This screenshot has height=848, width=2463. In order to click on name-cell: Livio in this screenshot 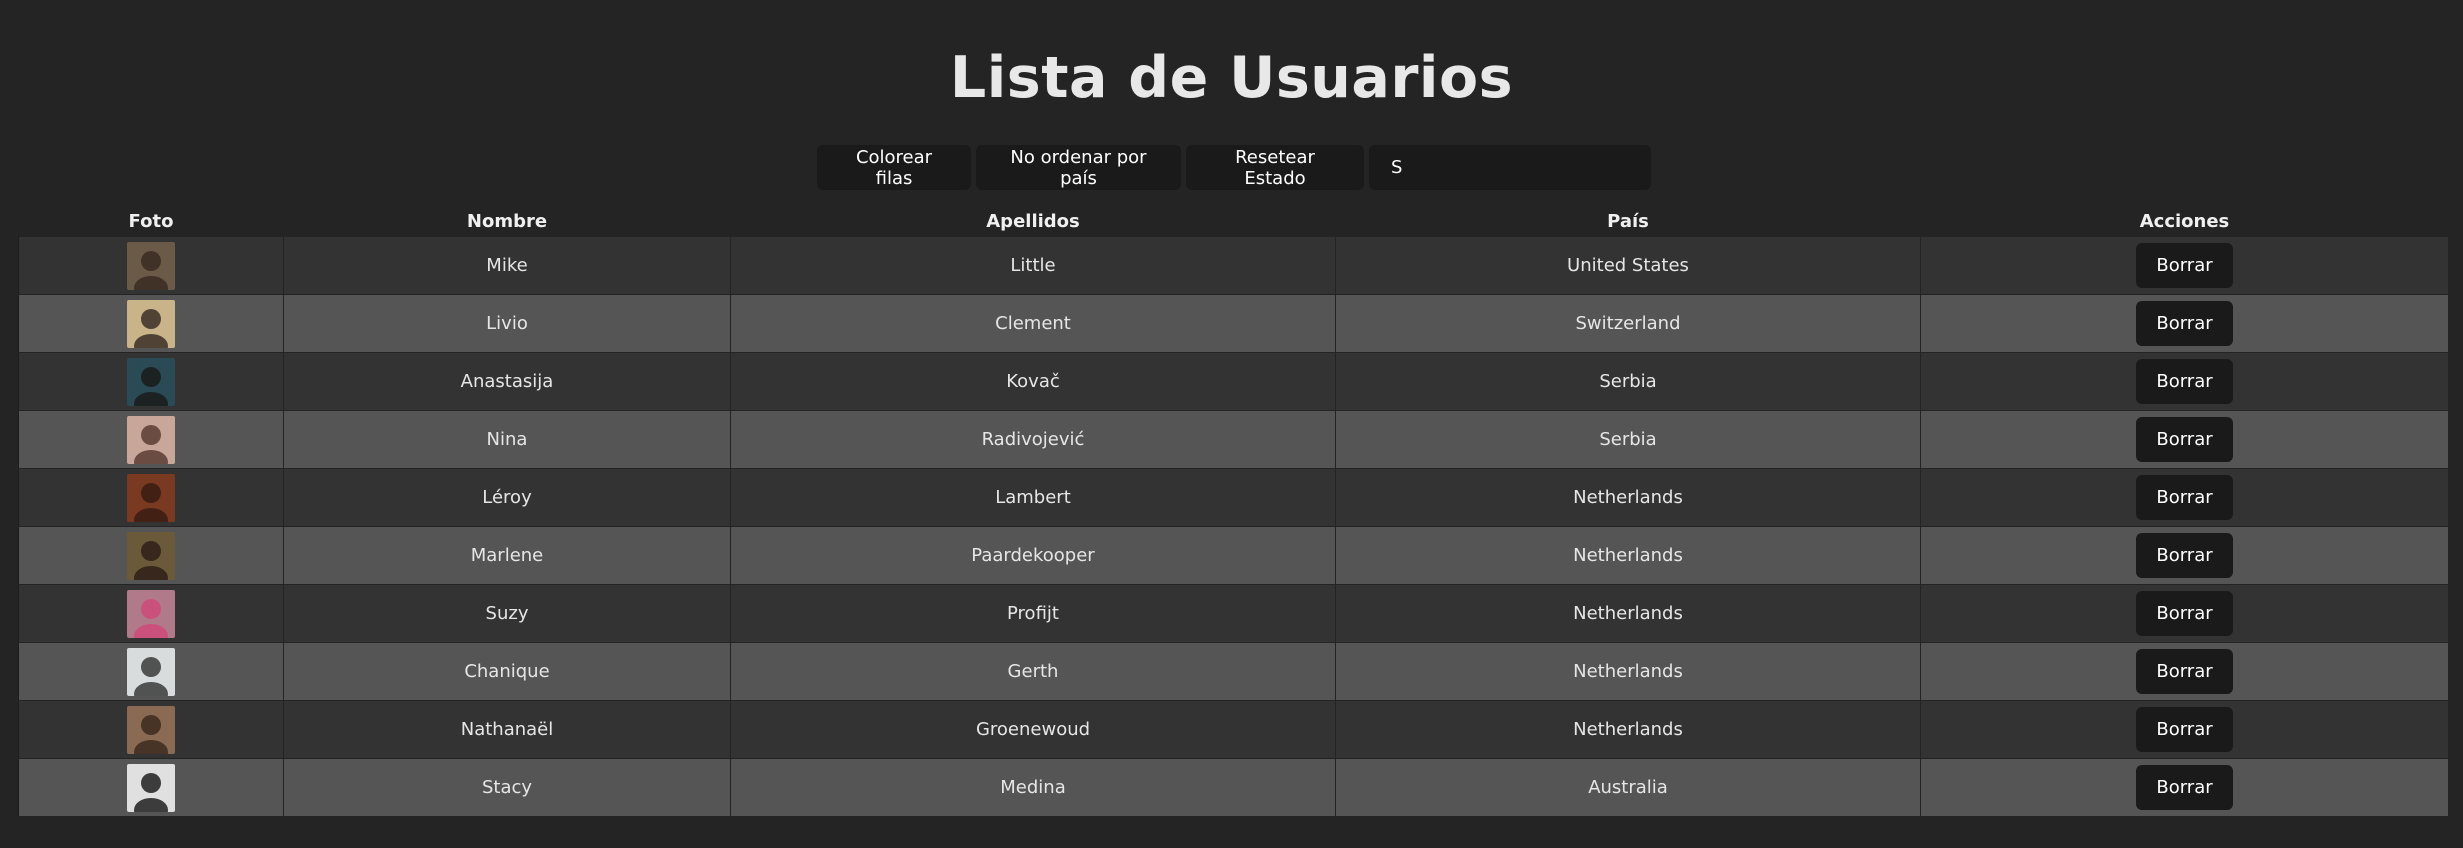, I will do `click(507, 323)`.